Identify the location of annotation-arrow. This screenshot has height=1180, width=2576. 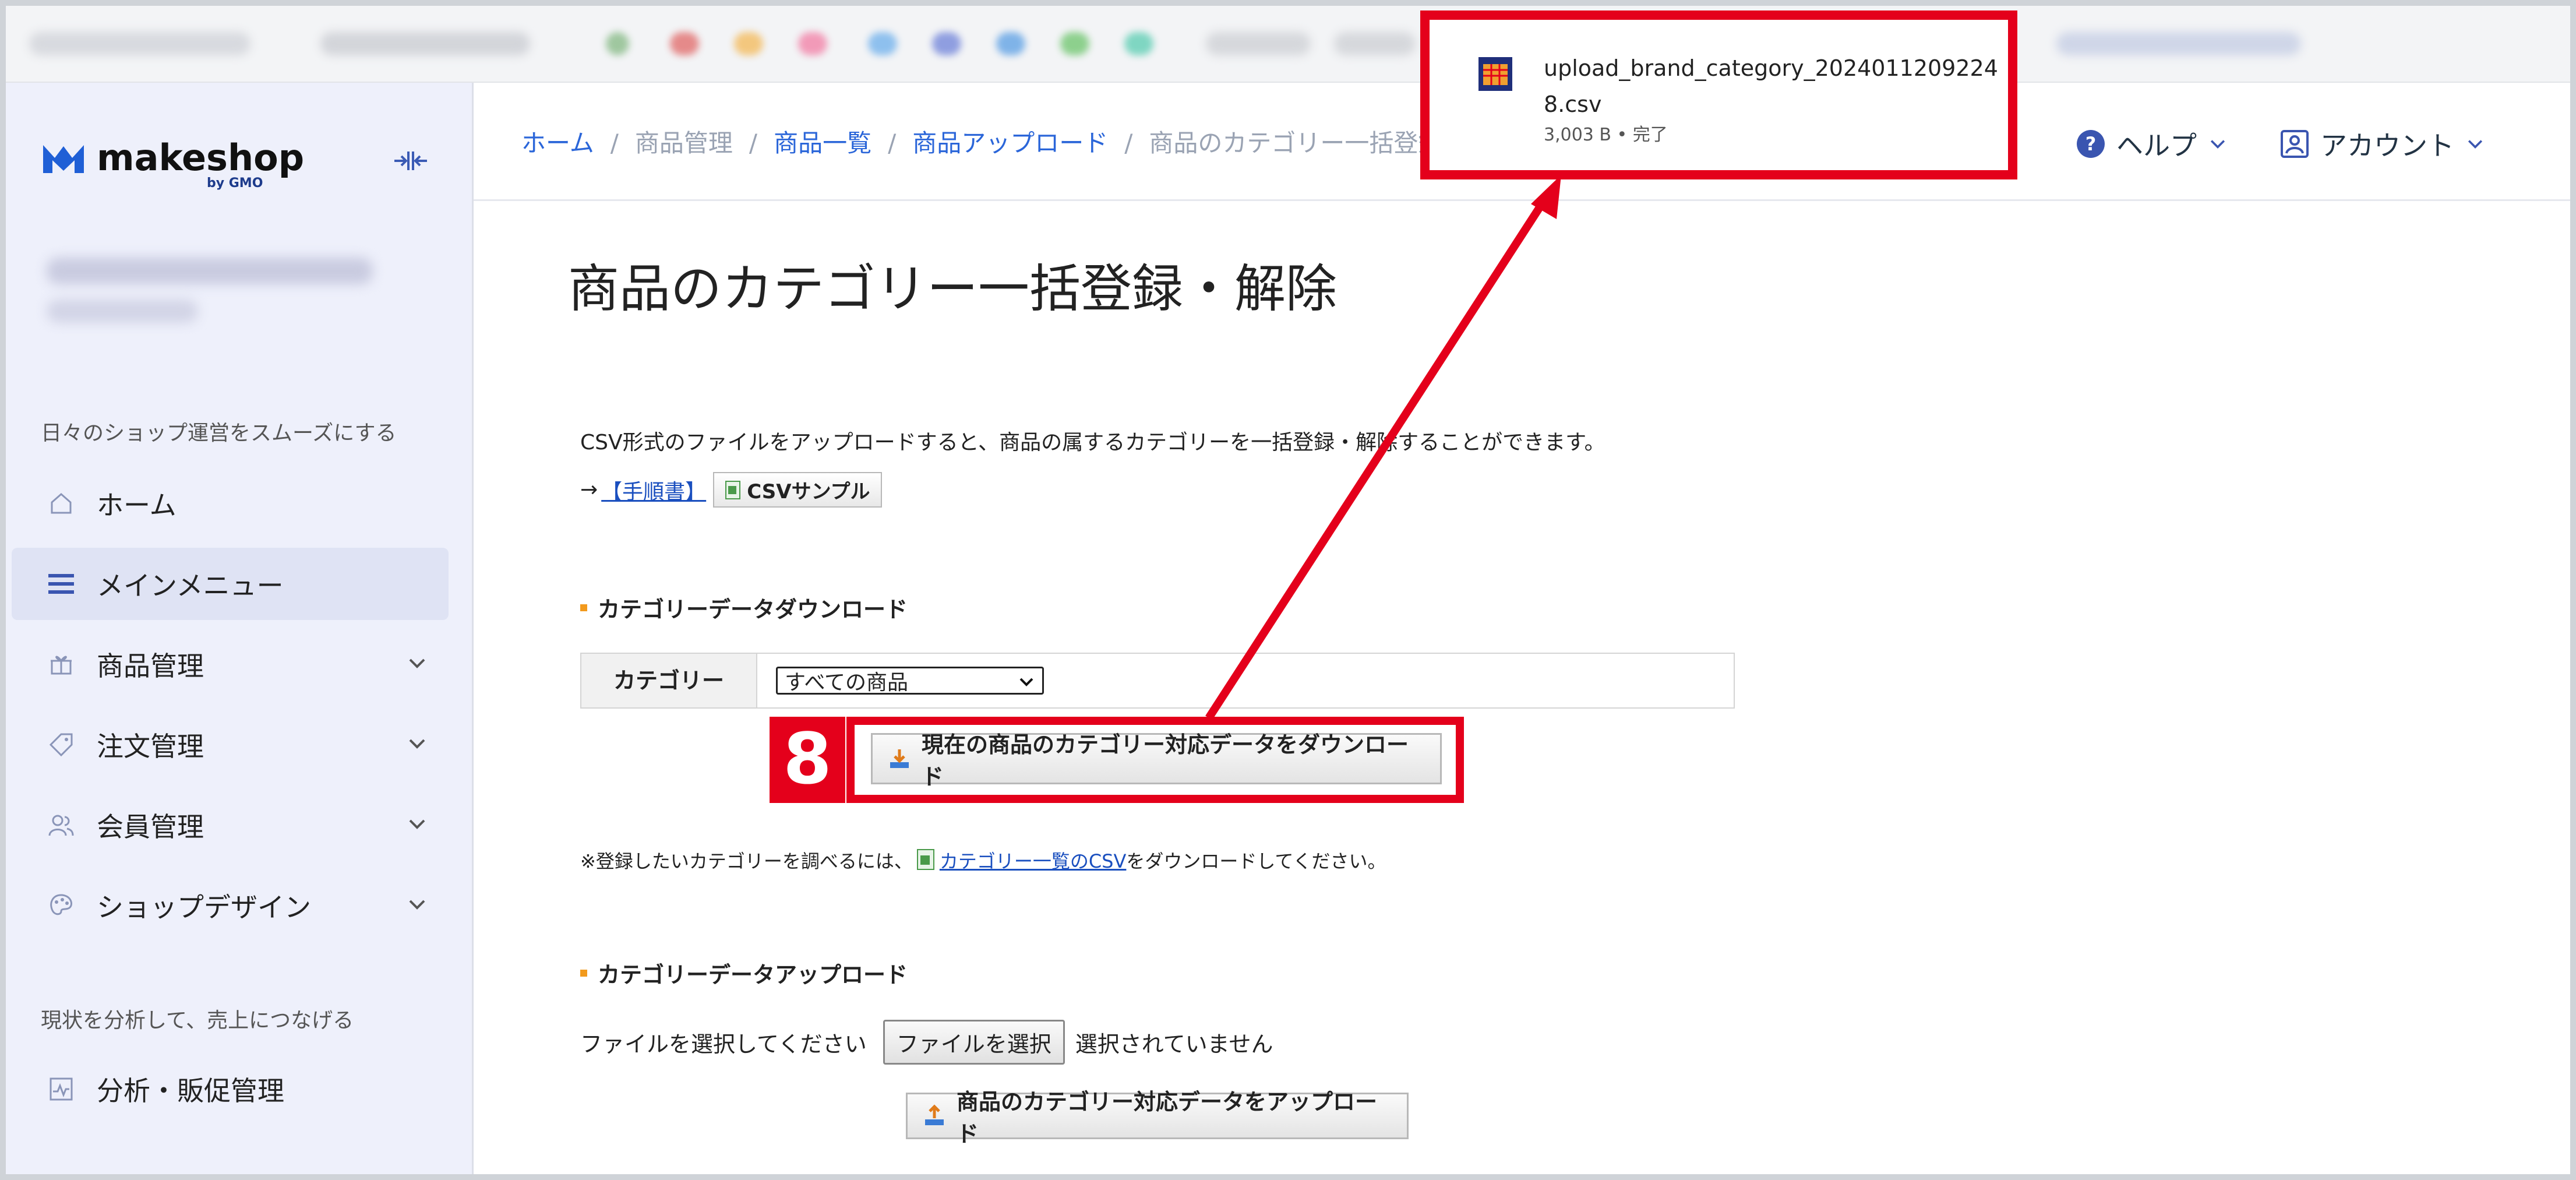
(1383, 447).